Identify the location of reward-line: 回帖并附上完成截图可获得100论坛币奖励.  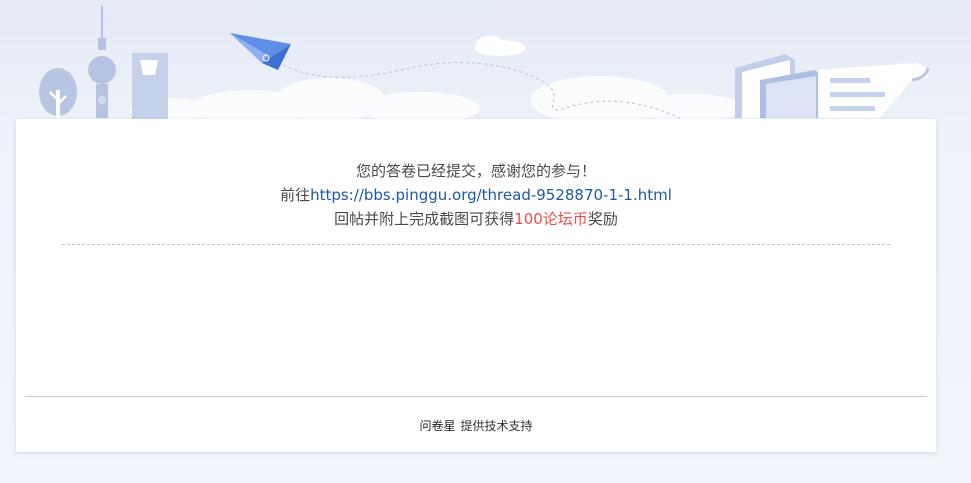
(476, 219).